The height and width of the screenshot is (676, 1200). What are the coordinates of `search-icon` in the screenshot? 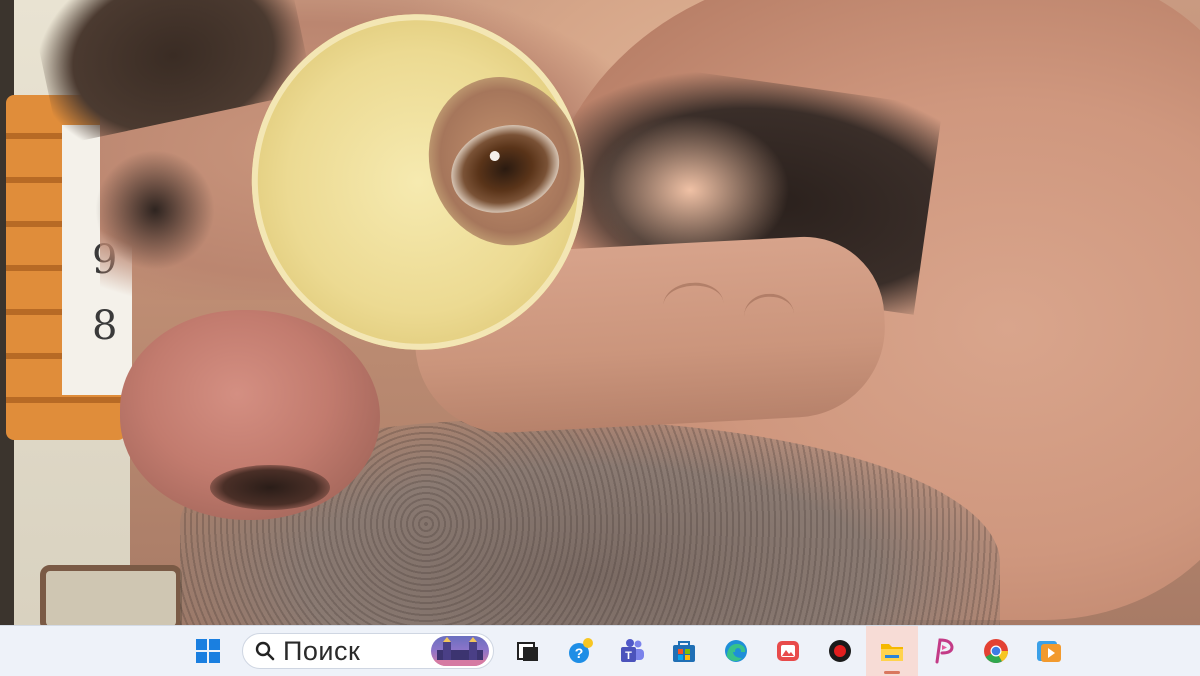 It's located at (265, 651).